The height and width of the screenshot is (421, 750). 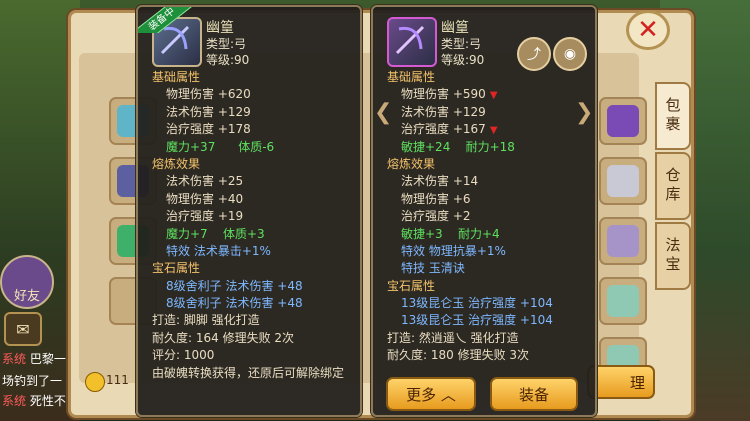 I want to click on special-effect: 特效 物理抗暴+1%, so click(x=453, y=250).